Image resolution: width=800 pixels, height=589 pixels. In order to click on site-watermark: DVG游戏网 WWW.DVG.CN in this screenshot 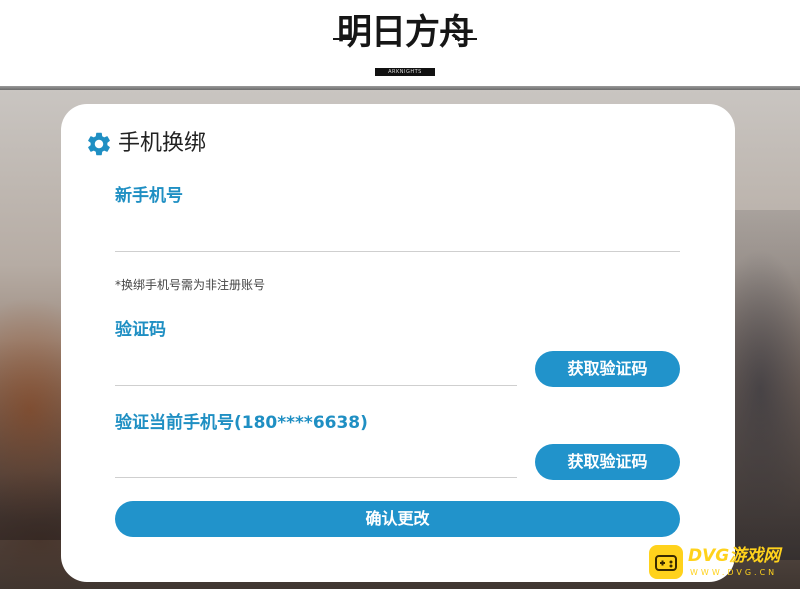, I will do `click(720, 562)`.